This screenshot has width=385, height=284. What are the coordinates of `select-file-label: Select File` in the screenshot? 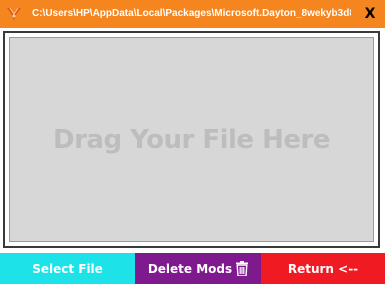 It's located at (67, 268).